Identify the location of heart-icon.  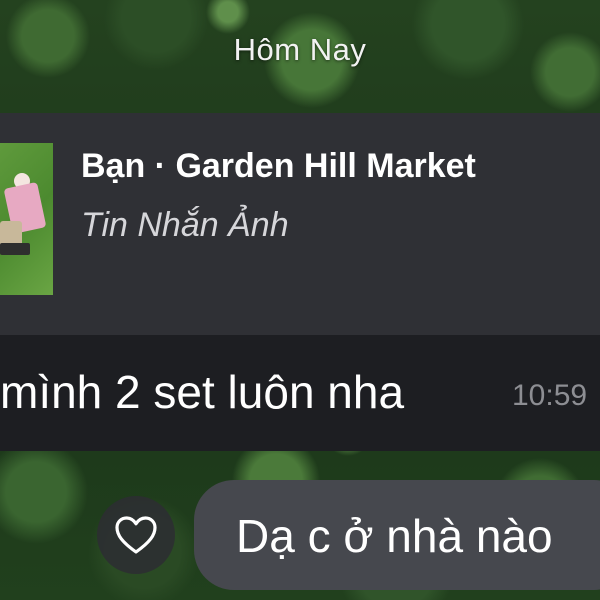
(136, 535).